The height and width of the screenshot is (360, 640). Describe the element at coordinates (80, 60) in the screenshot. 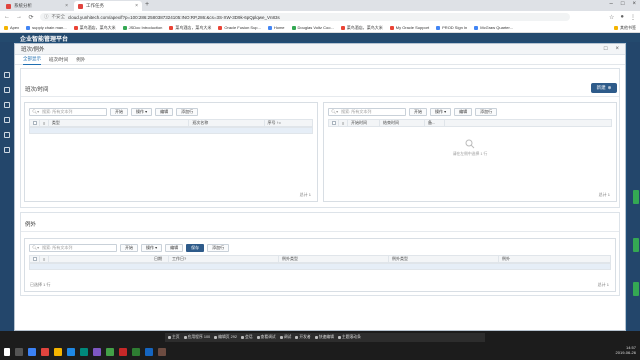

I see `tab-exception: 例外` at that location.